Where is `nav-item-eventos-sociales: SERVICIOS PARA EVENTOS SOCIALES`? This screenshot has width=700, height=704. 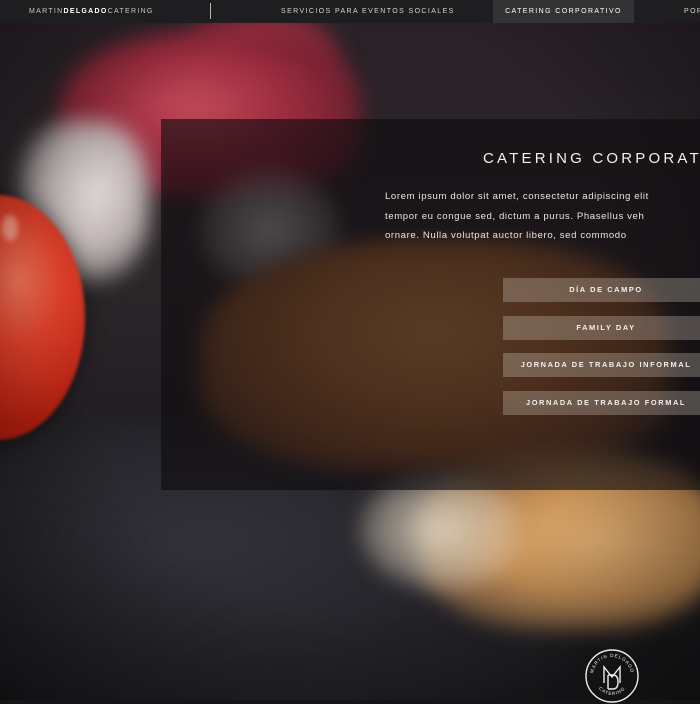
nav-item-eventos-sociales: SERVICIOS PARA EVENTOS SOCIALES is located at coordinates (368, 11).